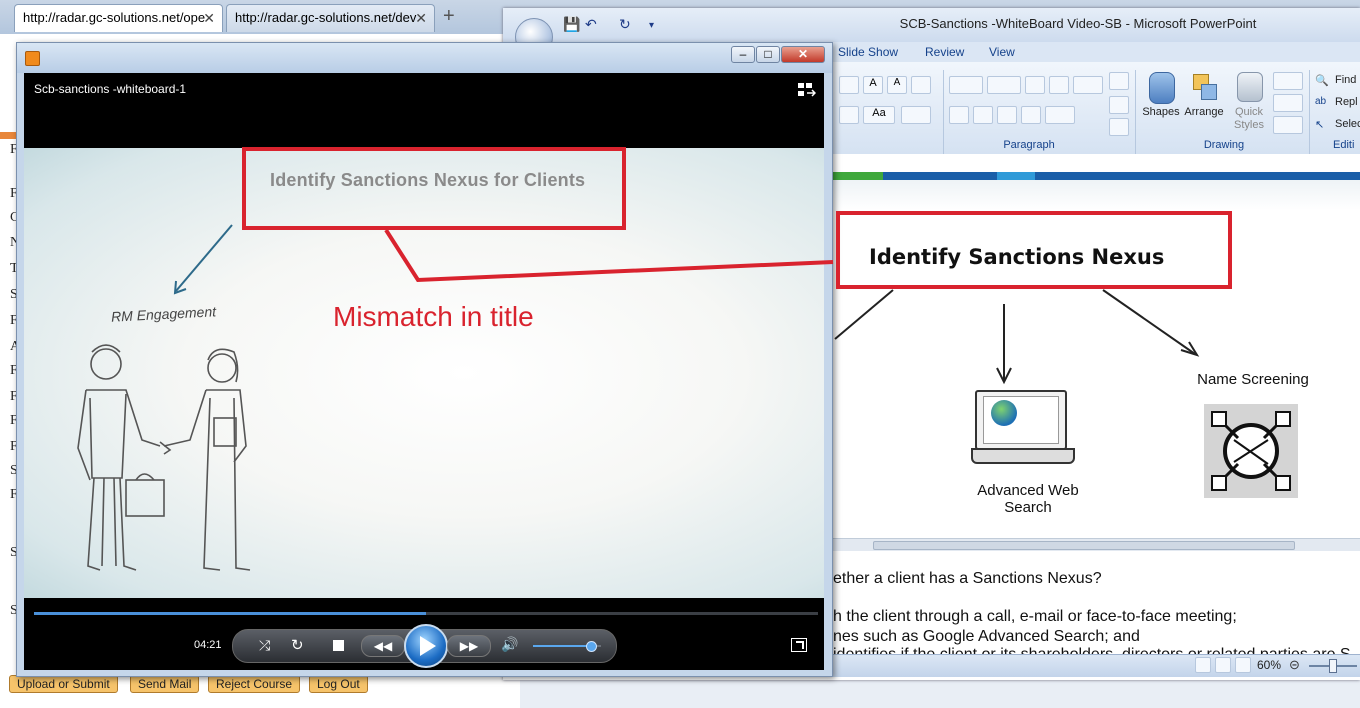 This screenshot has height=708, width=1360. I want to click on annotation-connector, so click(609, 255).